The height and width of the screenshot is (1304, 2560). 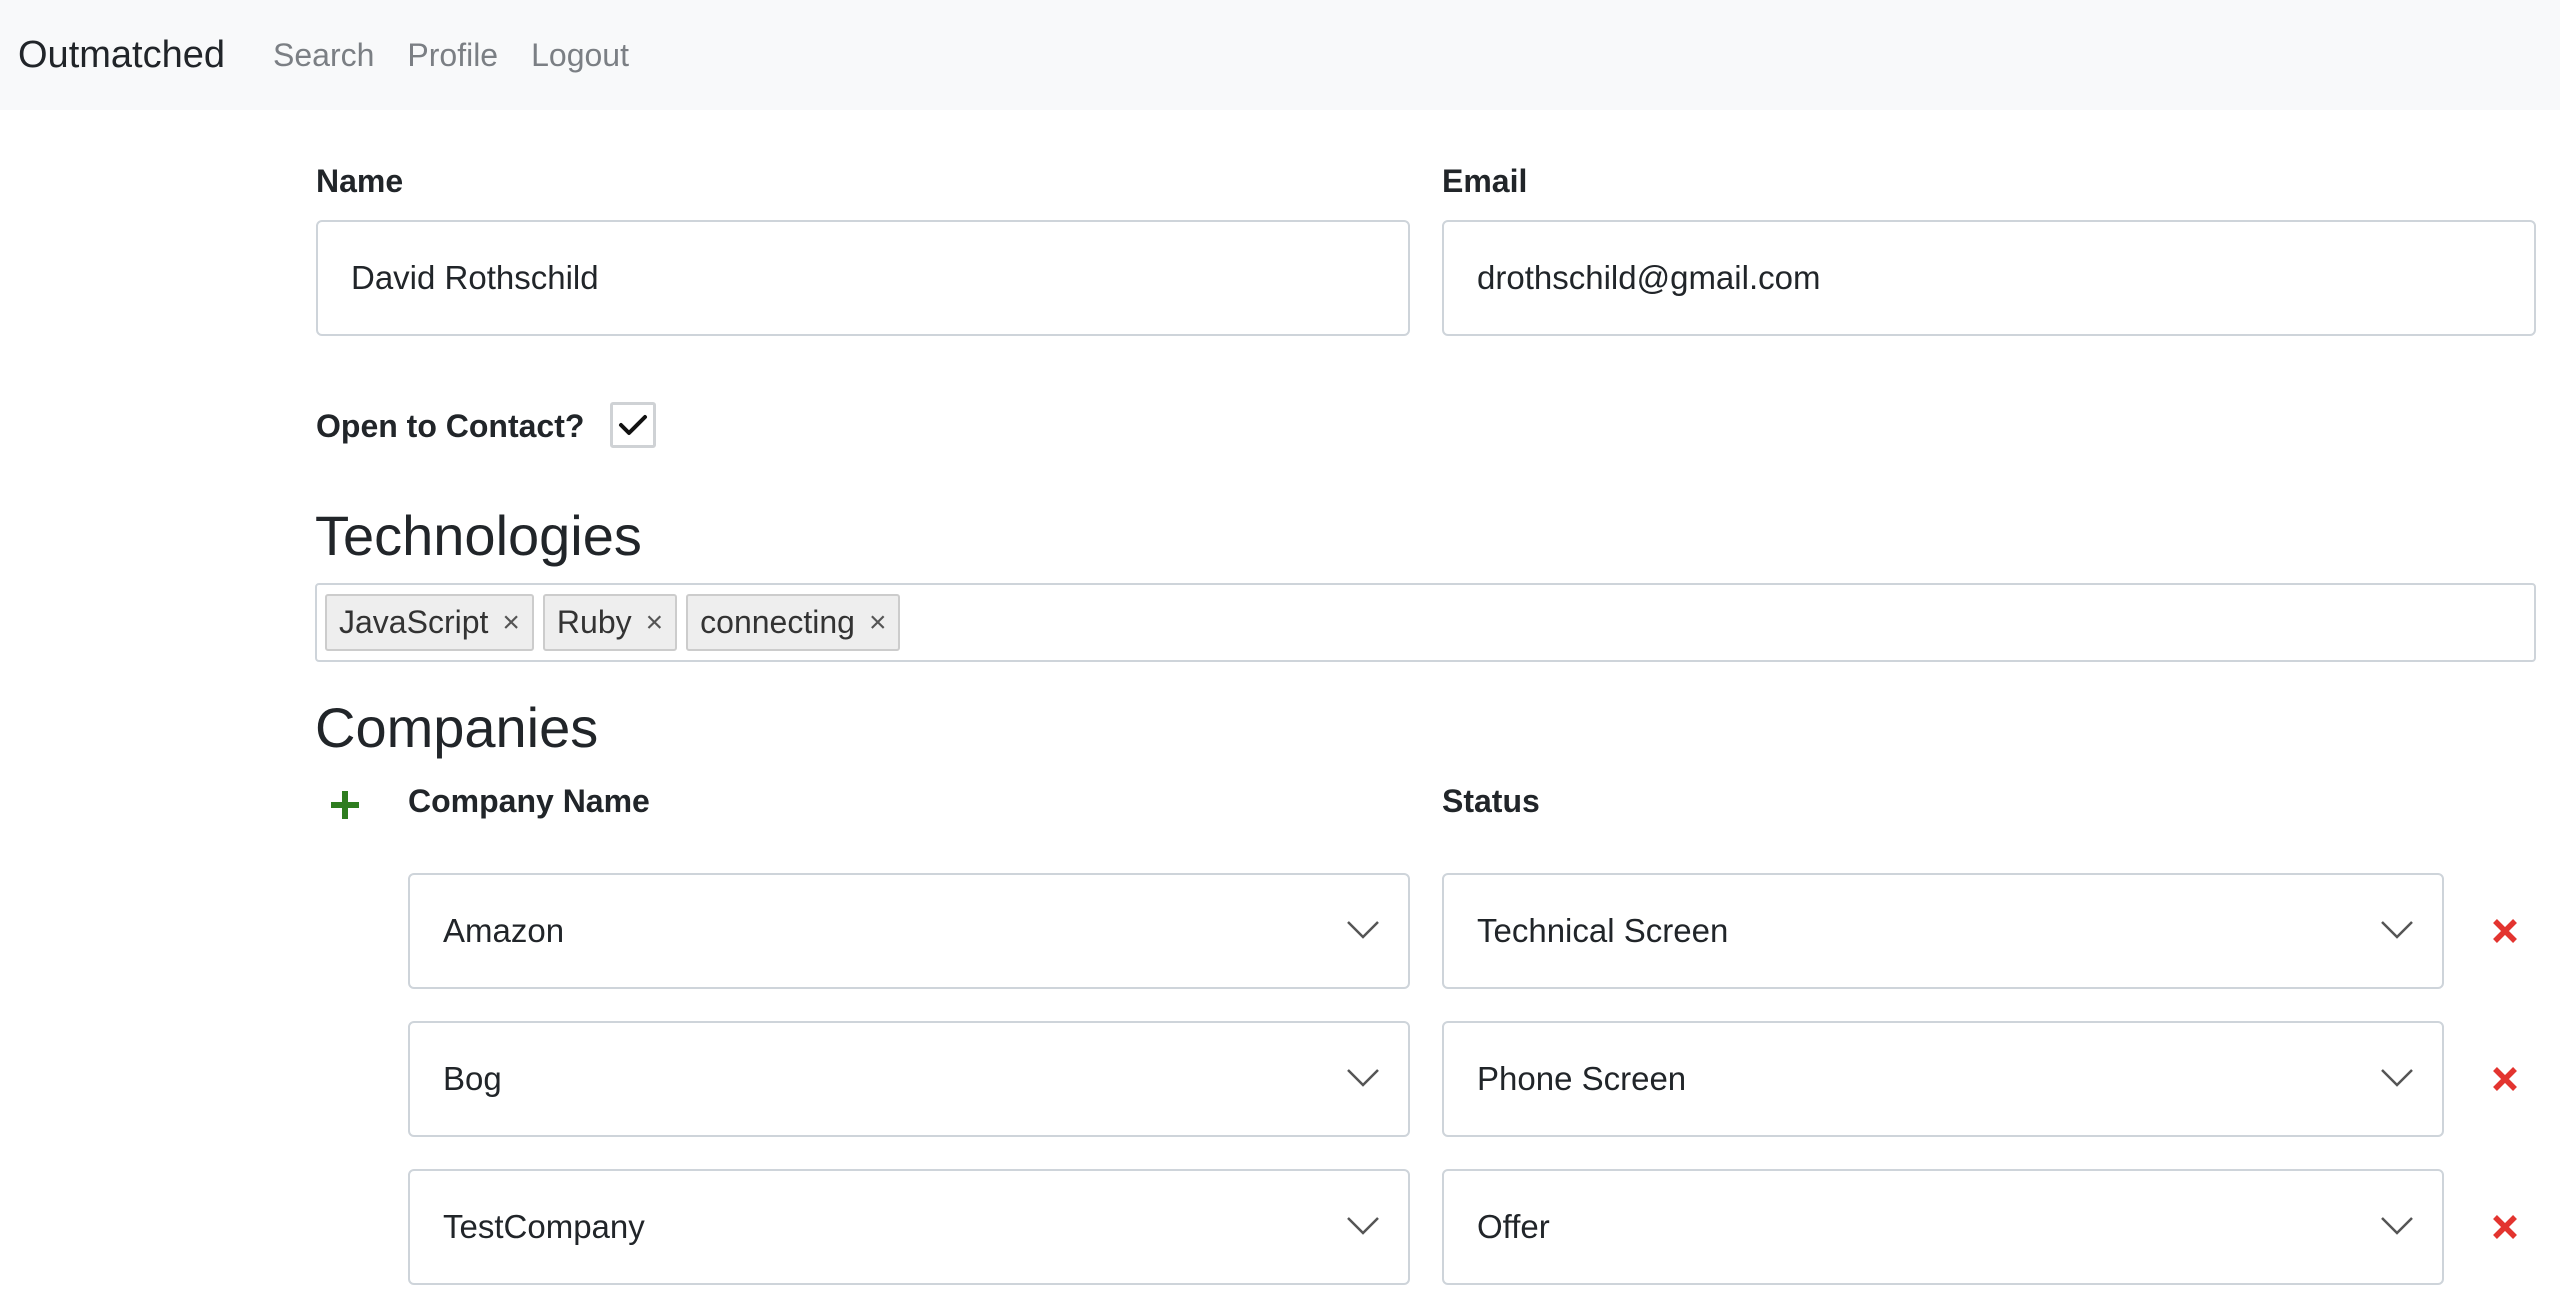 I want to click on navbar: Outmatched Search Profile Logout, so click(x=1280, y=55).